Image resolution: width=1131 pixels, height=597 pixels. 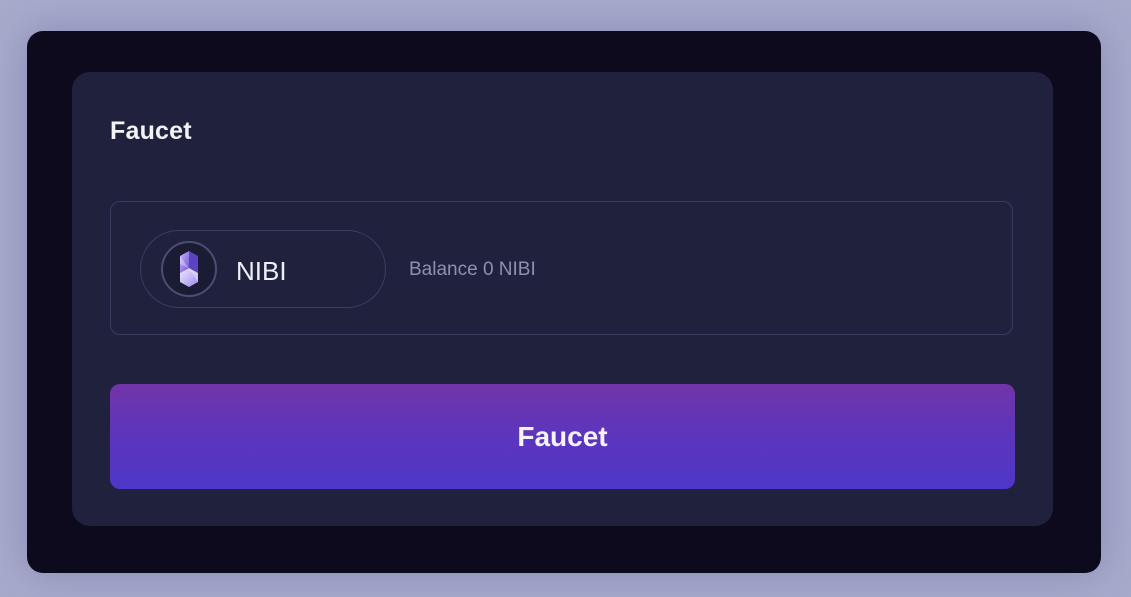 What do you see at coordinates (472, 269) in the screenshot?
I see `token-balance: Balance 0 NIBI` at bounding box center [472, 269].